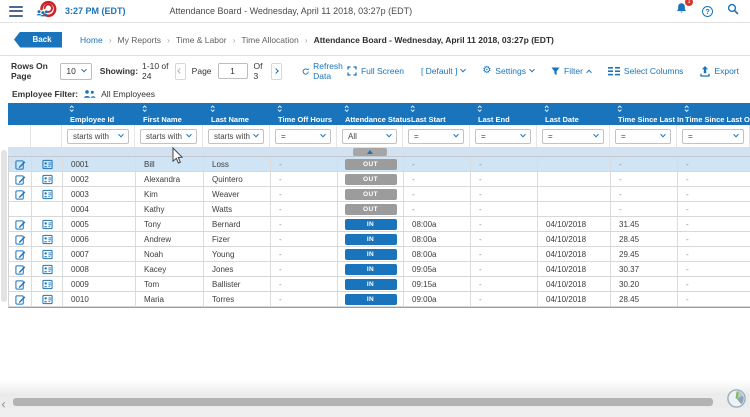  I want to click on filter-select-employee-id: starts with, so click(98, 136).